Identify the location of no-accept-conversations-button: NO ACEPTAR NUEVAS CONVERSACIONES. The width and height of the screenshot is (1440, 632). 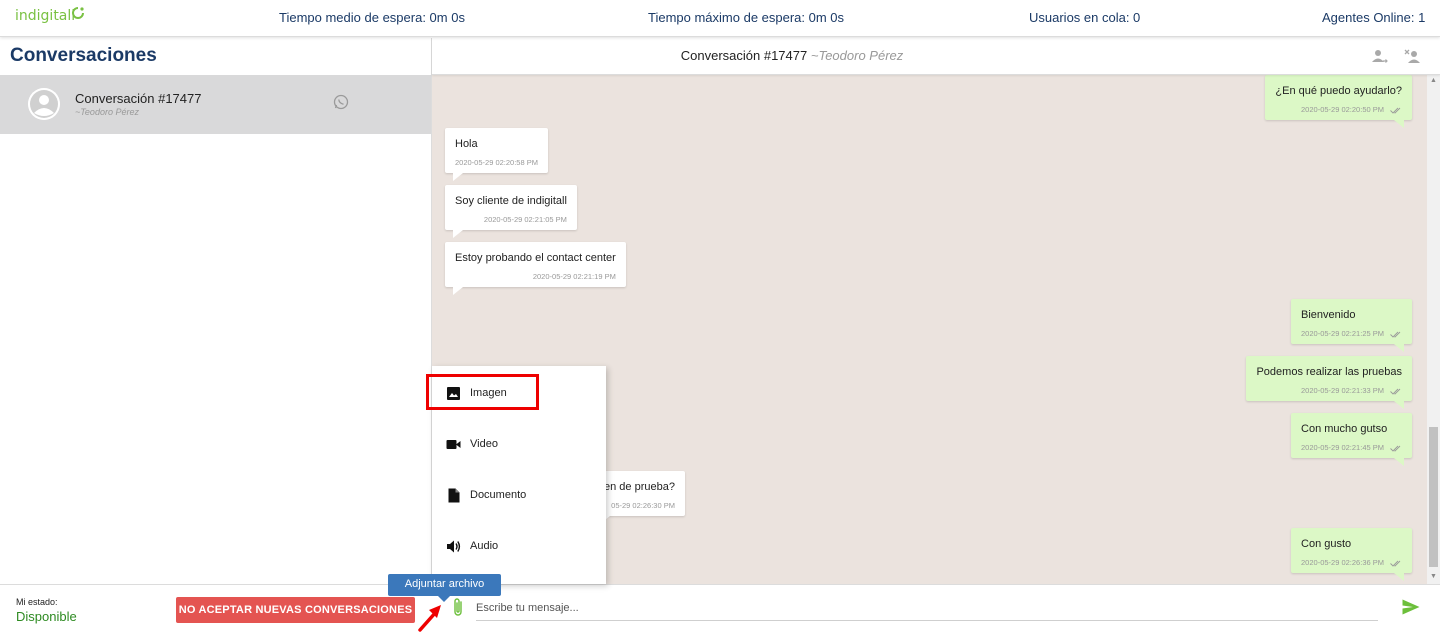
(295, 610).